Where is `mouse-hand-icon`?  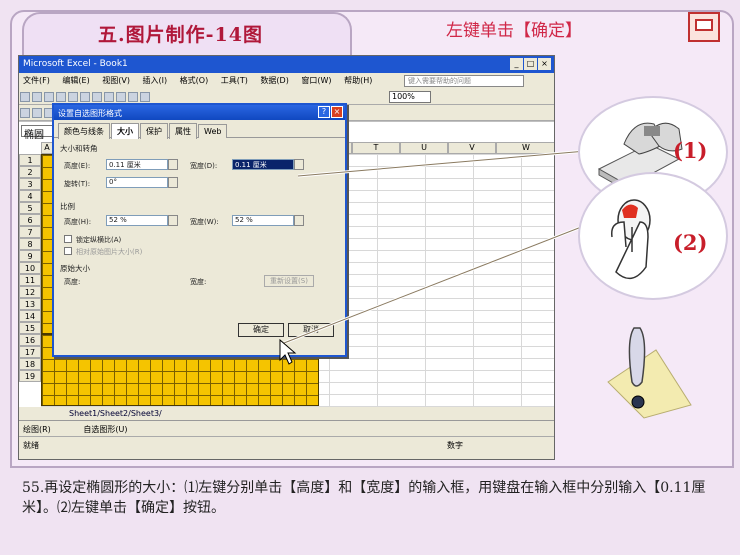 mouse-hand-icon is located at coordinates (631, 239).